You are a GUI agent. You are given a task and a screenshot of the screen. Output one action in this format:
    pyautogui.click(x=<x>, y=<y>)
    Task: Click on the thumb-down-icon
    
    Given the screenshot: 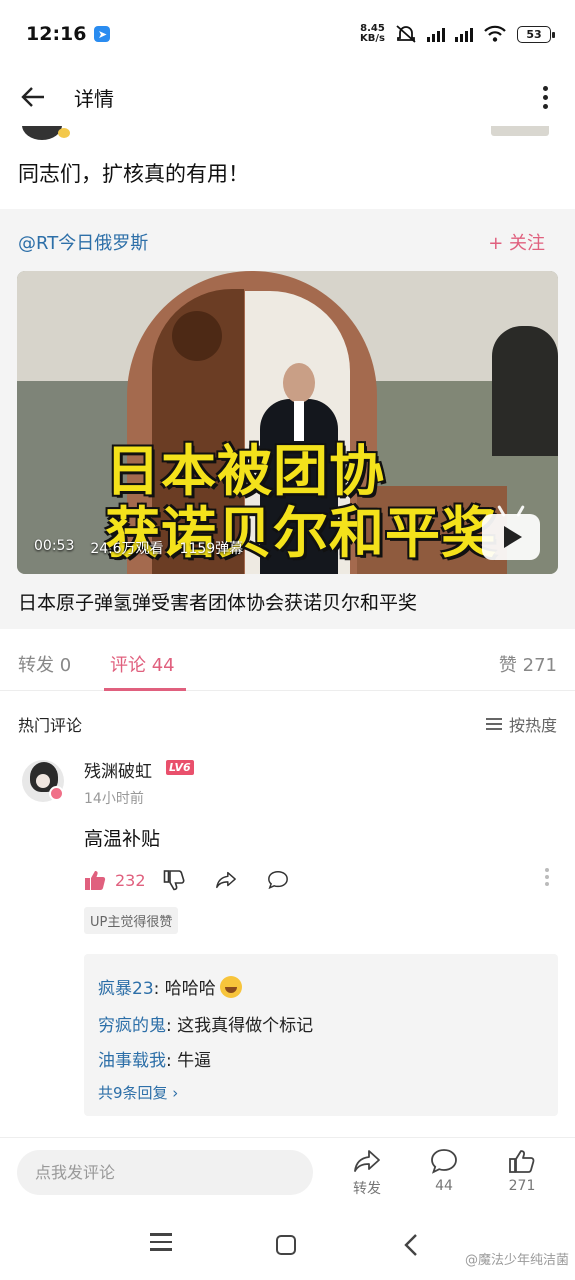 What is the action you would take?
    pyautogui.click(x=174, y=880)
    